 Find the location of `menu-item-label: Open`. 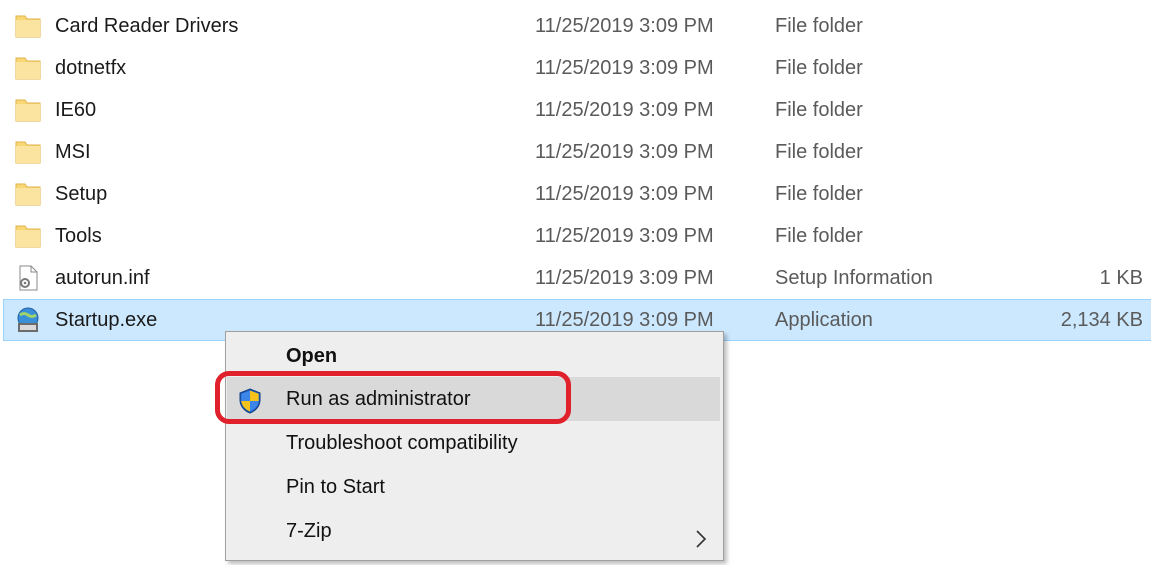

menu-item-label: Open is located at coordinates (312, 356).